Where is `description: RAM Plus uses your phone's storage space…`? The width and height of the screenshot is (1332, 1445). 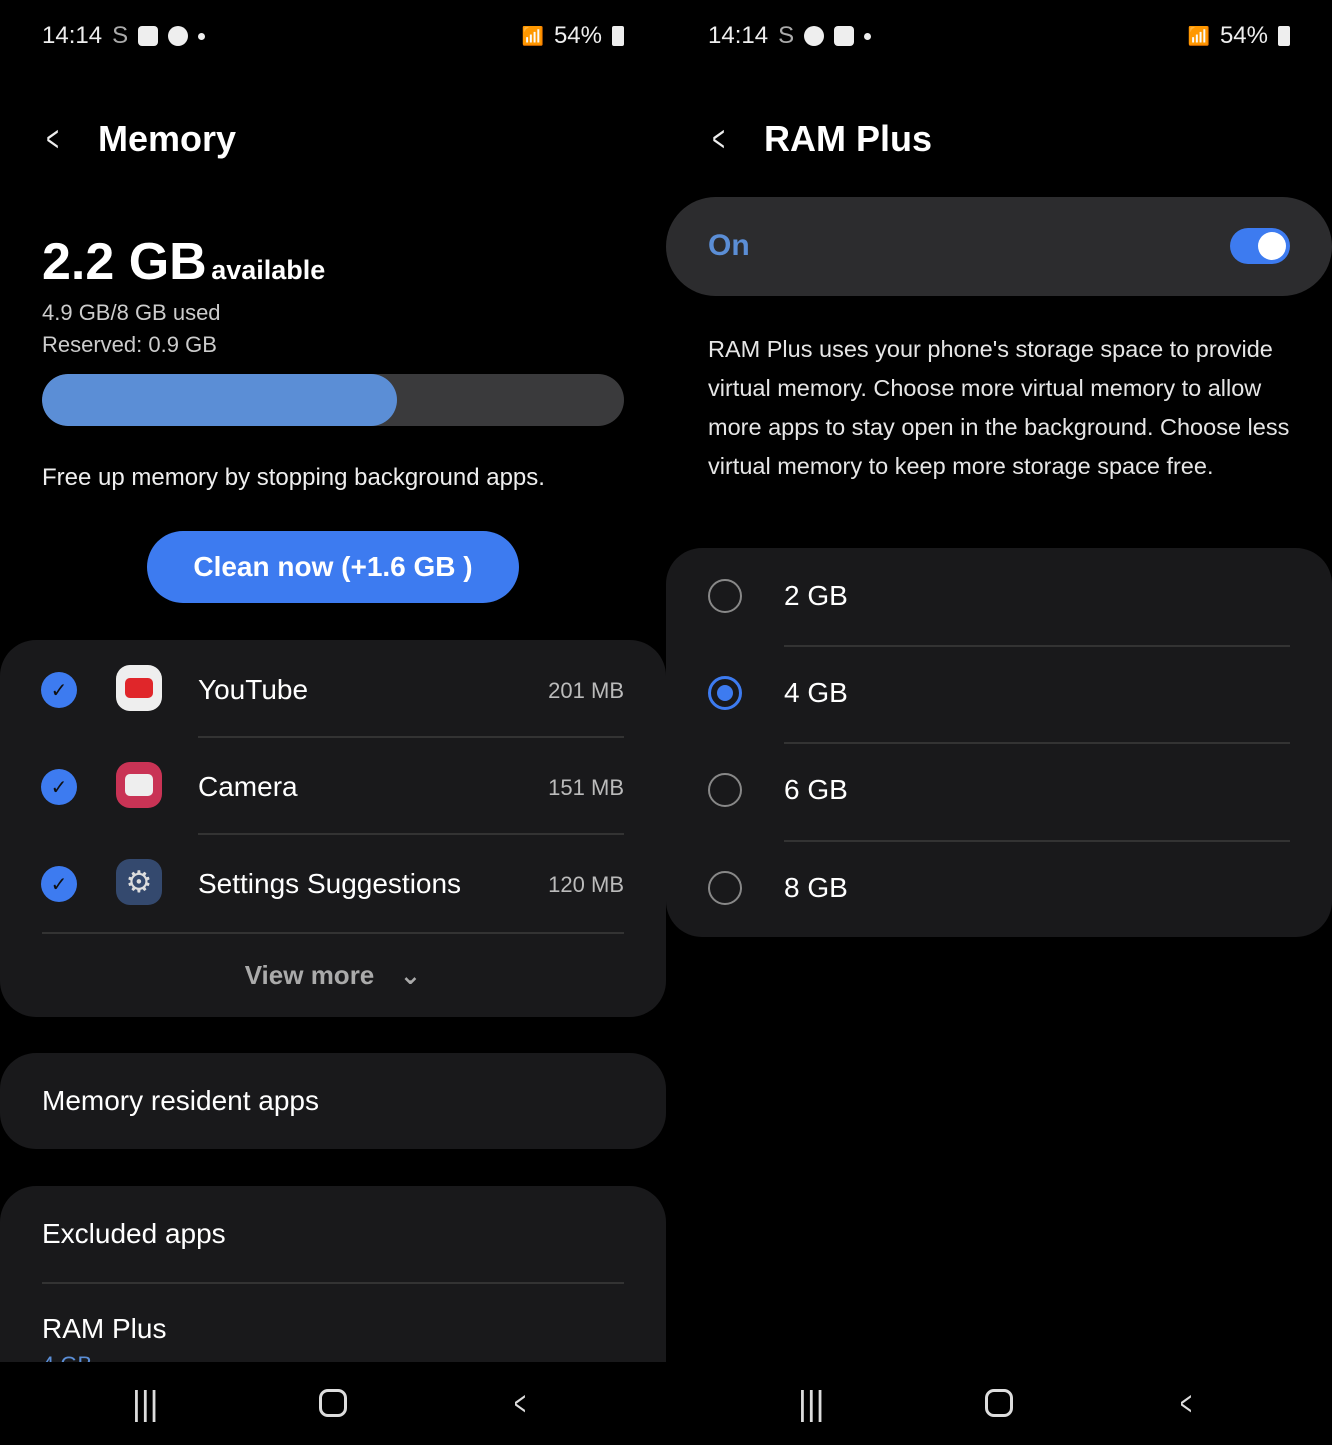
description: RAM Plus uses your phone's storage space… is located at coordinates (999, 407).